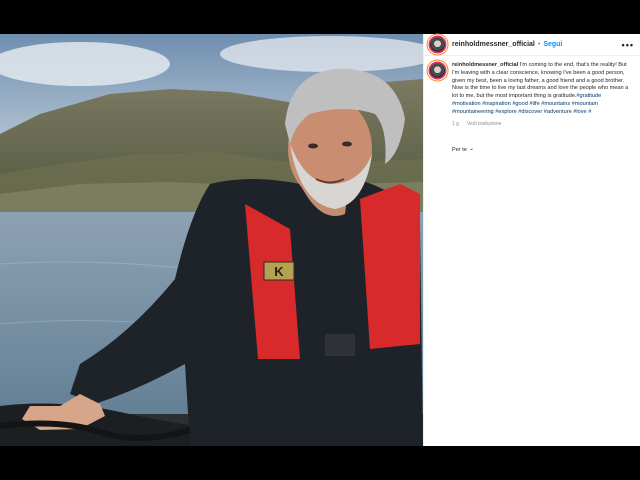  I want to click on life-vest-right, so click(390, 266).